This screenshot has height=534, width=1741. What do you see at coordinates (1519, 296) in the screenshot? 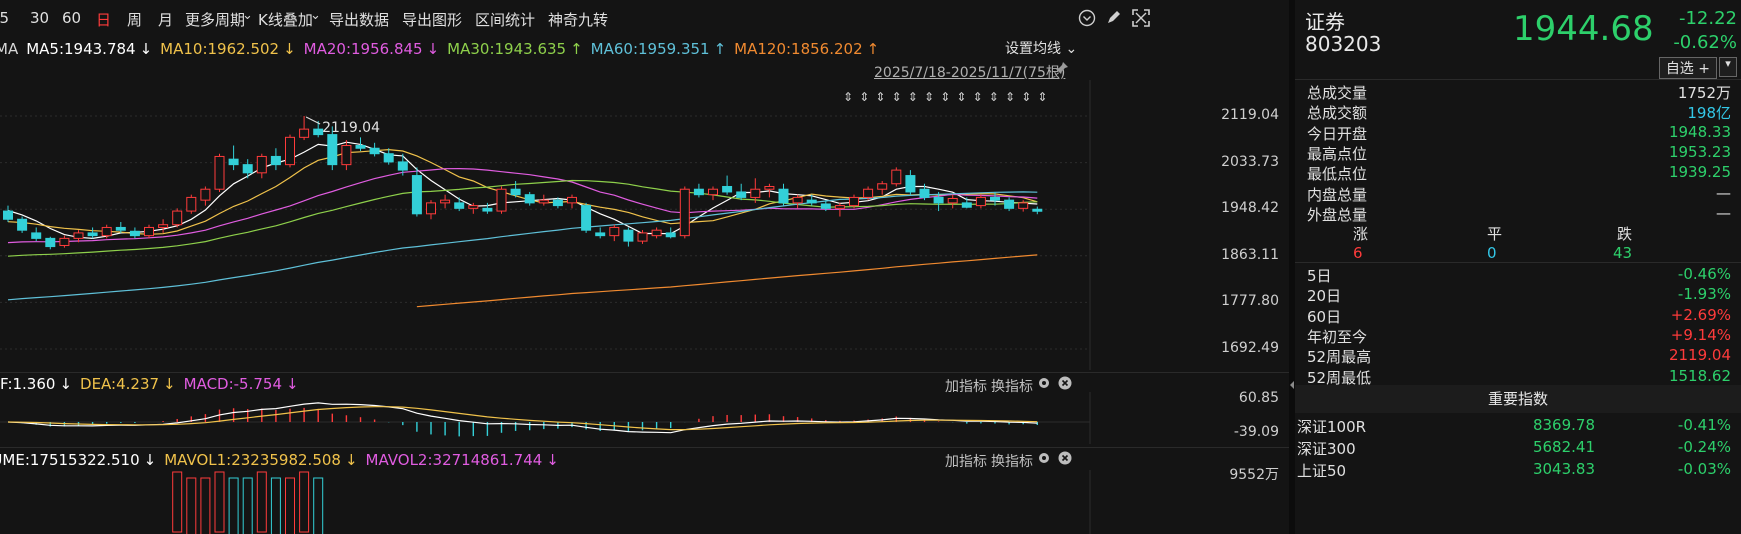
I see `period-row: 20日 -1.93%` at bounding box center [1519, 296].